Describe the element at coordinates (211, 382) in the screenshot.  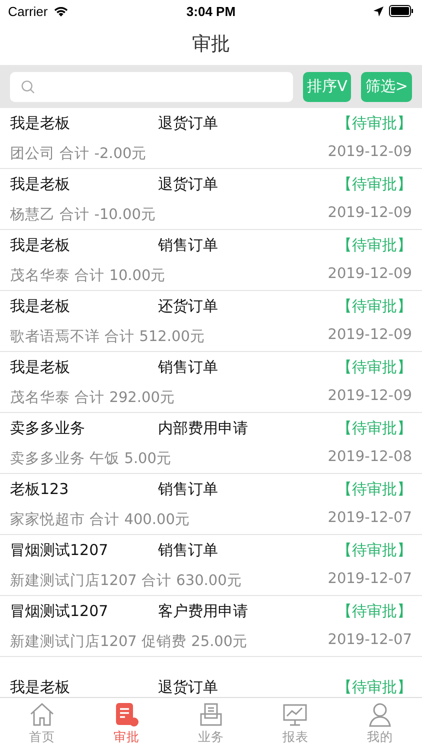
I see `order-row: 我是老板 销售订单 【待审批】 茂名华泰 合计 292.00元 2019-12-09` at that location.